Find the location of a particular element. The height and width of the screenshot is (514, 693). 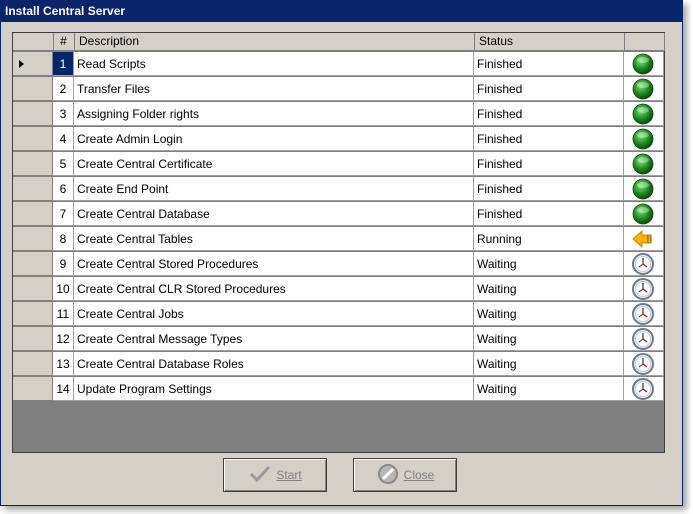

grid-header: # Description Status is located at coordinates (339, 42).